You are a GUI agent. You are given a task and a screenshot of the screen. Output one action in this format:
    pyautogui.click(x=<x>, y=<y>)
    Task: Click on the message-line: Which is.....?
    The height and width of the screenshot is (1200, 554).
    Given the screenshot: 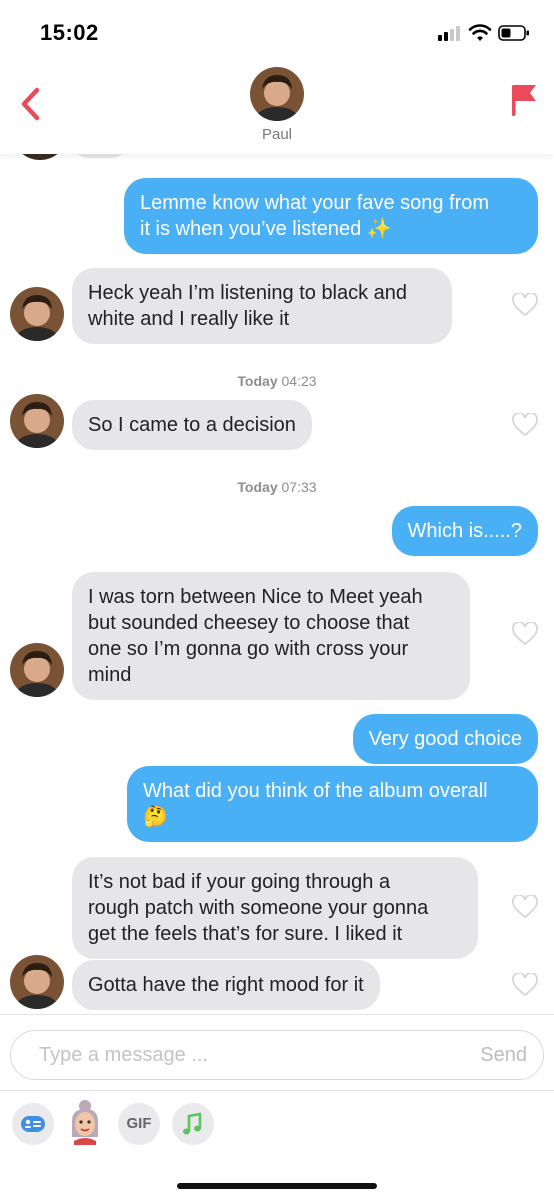 What is the action you would take?
    pyautogui.click(x=464, y=531)
    